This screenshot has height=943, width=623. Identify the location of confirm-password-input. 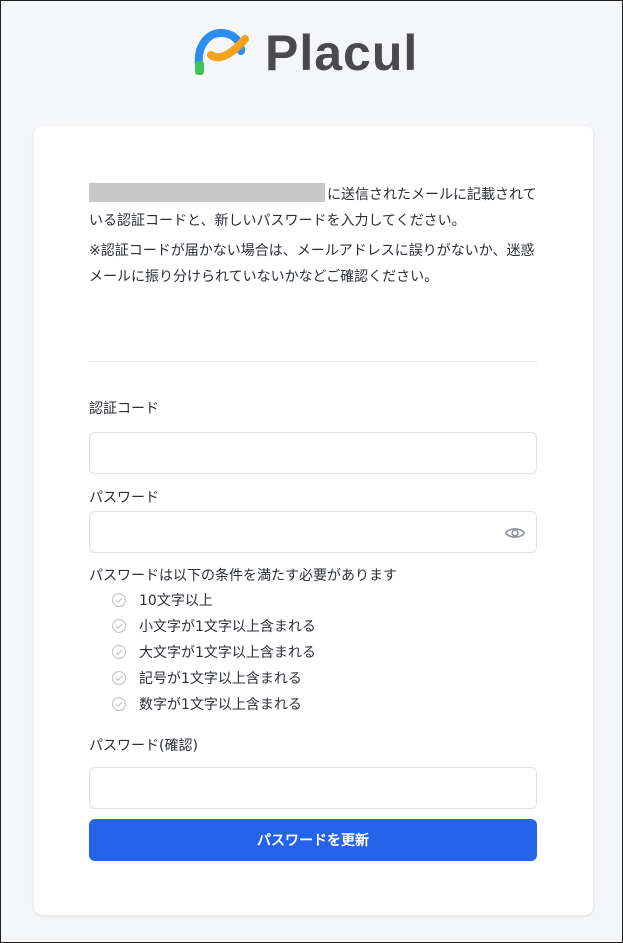
(313, 788).